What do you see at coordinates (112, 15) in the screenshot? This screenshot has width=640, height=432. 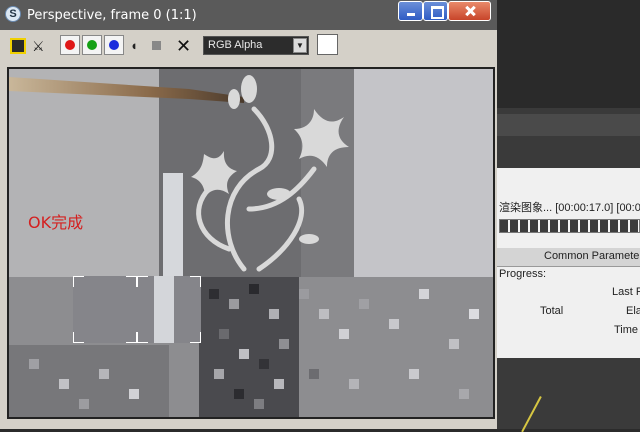 I see `window-title: Perspective, frame 0 (1:1)` at bounding box center [112, 15].